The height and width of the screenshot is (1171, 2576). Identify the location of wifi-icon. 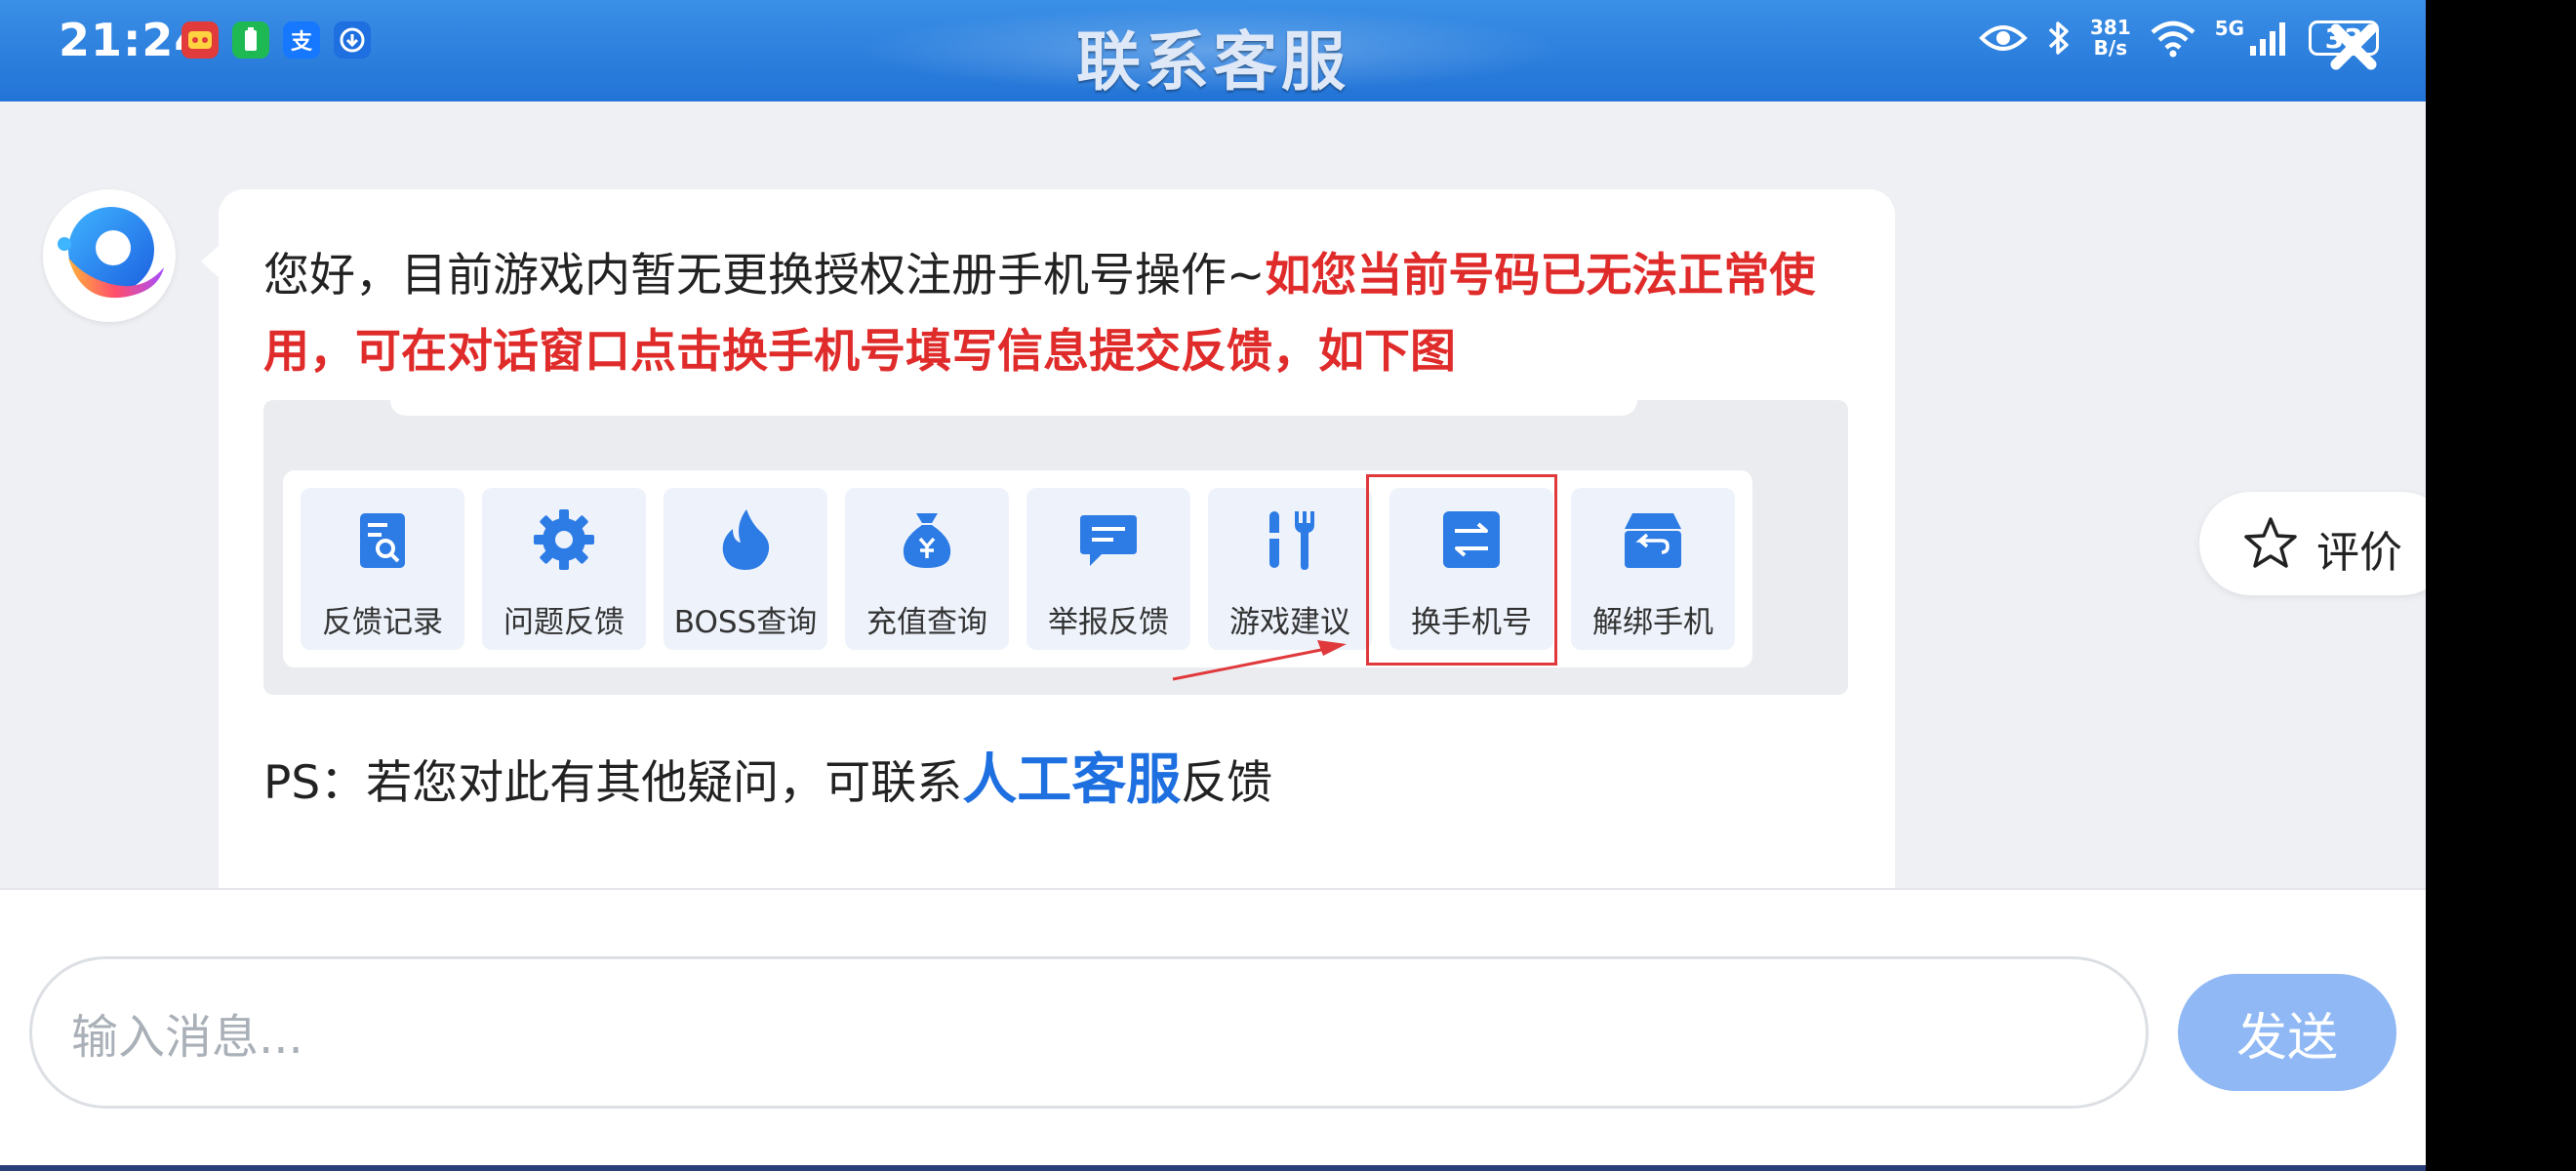
(2173, 39).